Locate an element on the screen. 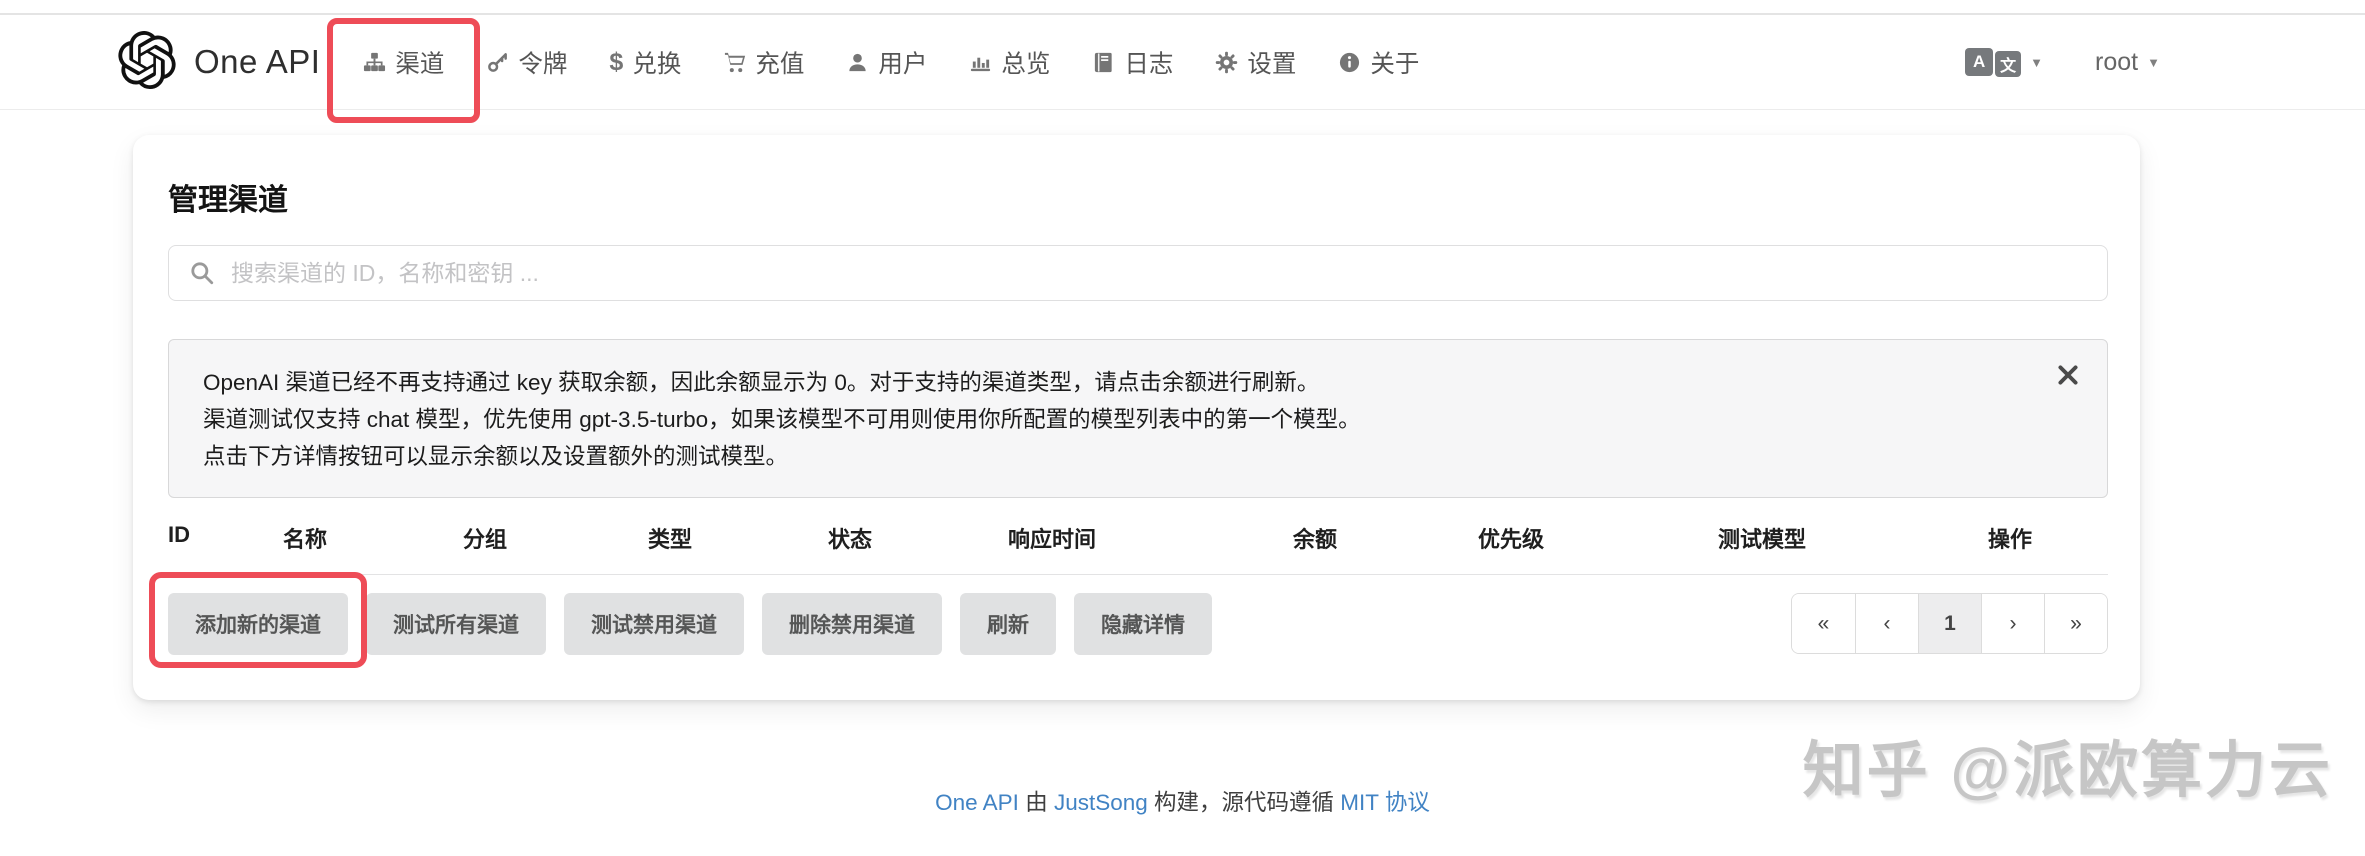 The width and height of the screenshot is (2365, 856). pagination-prev: ‹ is located at coordinates (1886, 623).